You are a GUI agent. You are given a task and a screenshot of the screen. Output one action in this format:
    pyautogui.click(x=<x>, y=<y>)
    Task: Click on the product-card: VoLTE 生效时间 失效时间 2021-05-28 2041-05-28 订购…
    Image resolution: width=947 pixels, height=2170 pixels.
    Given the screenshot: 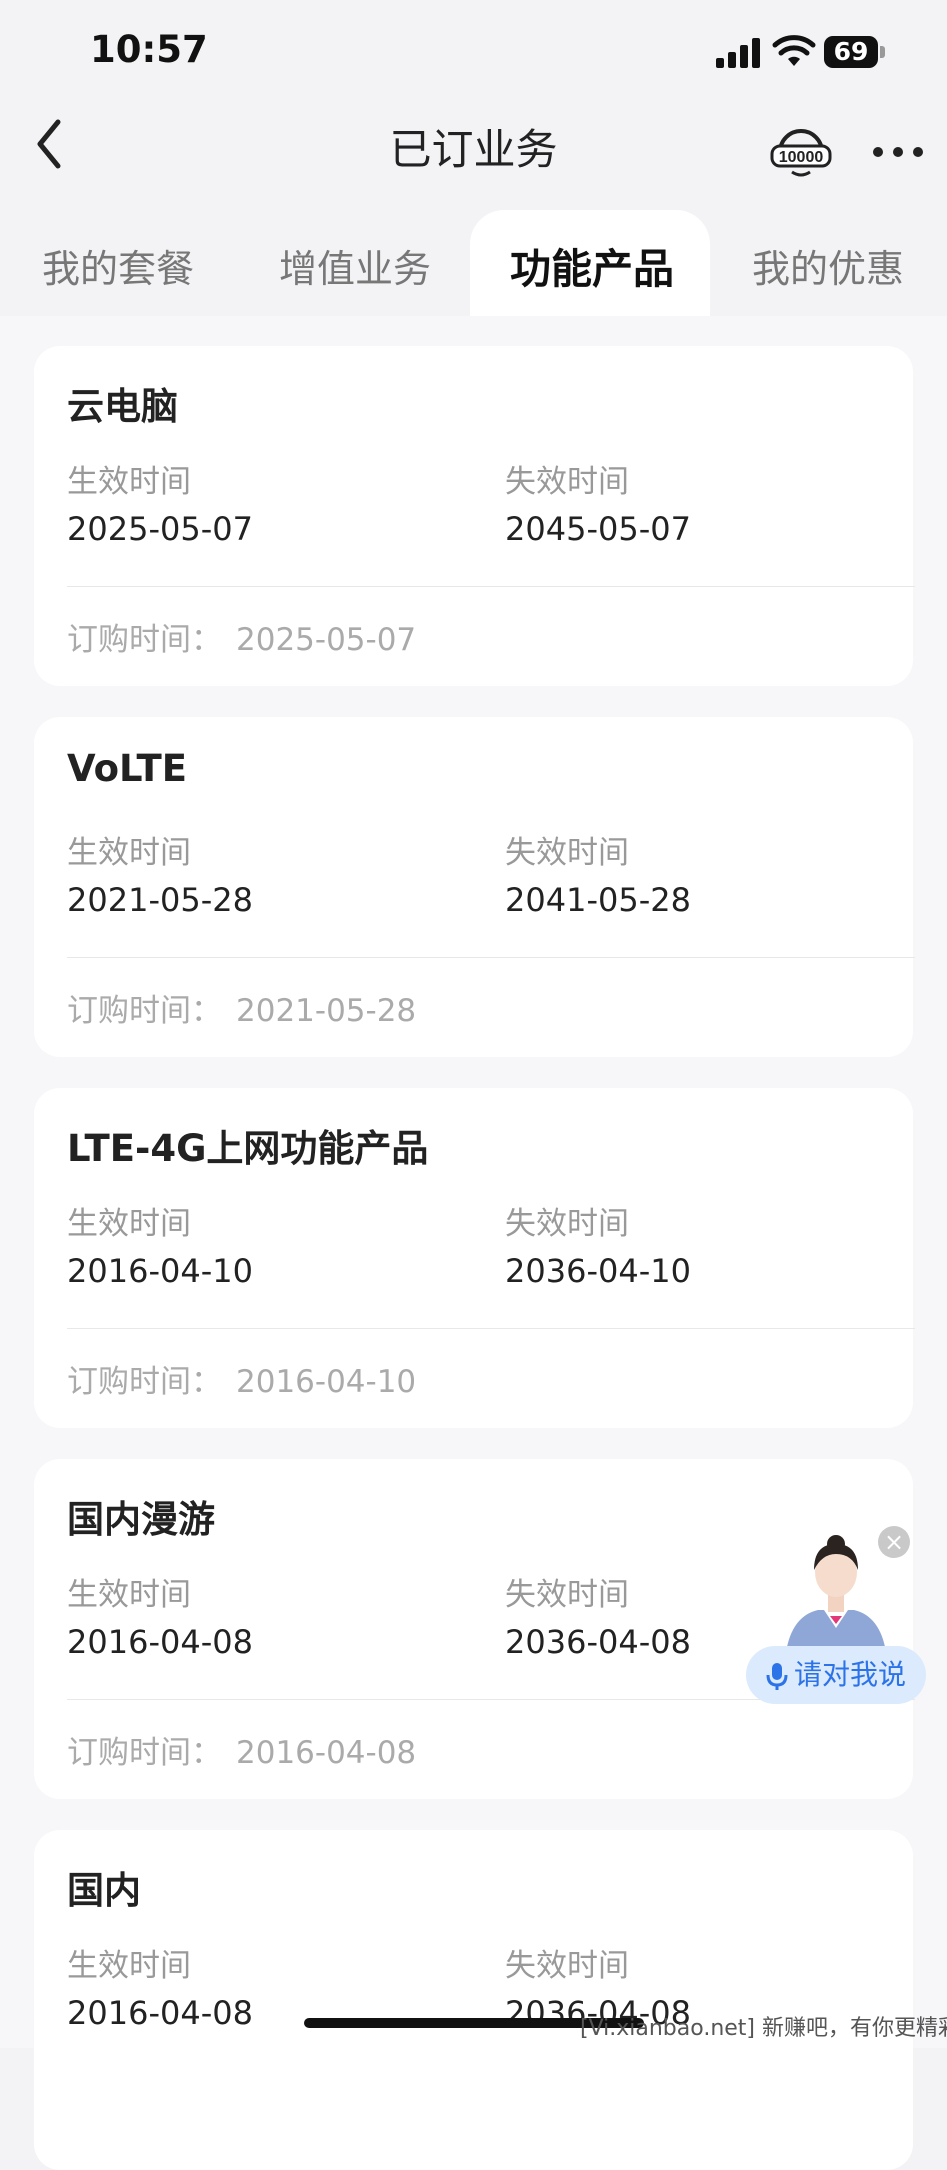 What is the action you would take?
    pyautogui.click(x=474, y=887)
    